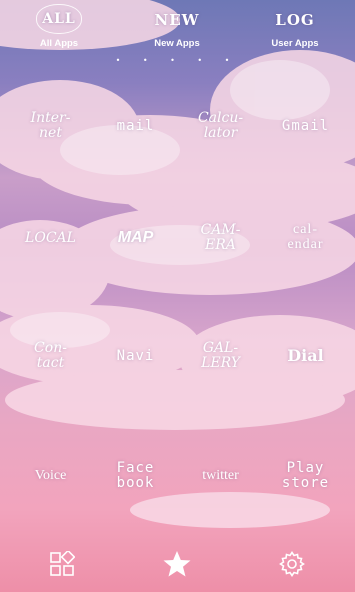 This screenshot has width=355, height=592. What do you see at coordinates (305, 238) in the screenshot?
I see `app-calendar: cal- endar` at bounding box center [305, 238].